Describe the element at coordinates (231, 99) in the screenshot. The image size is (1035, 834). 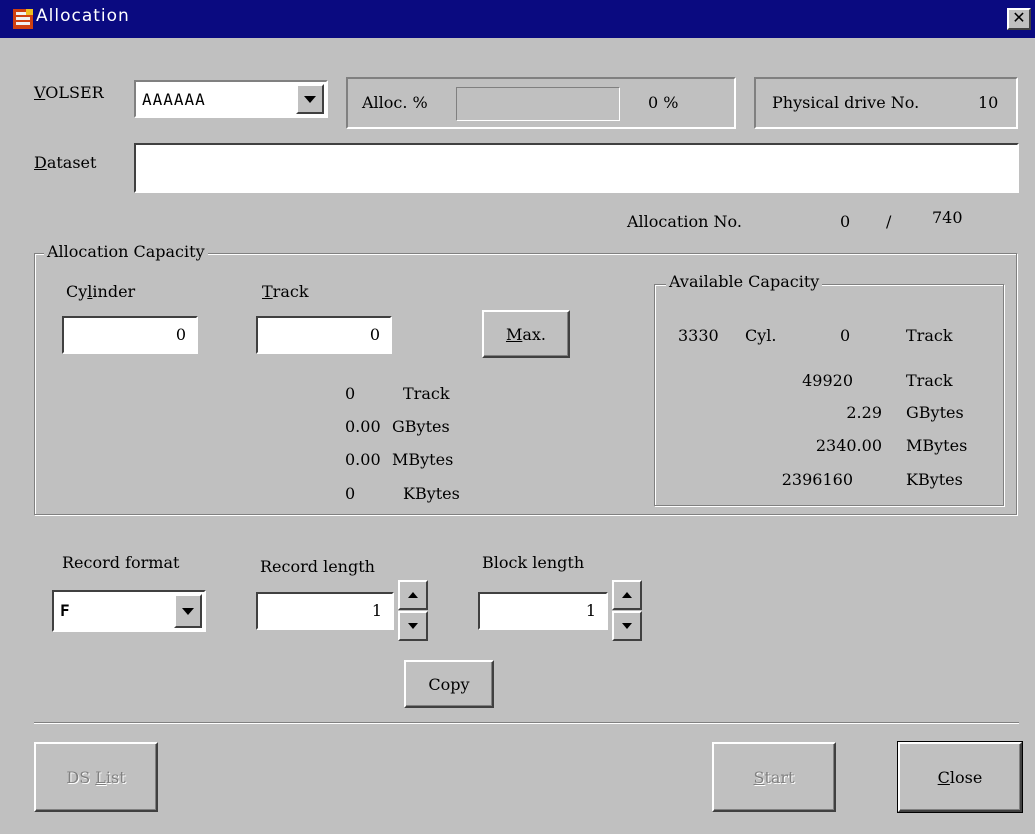
I see `volser-combobox: AAAAAA` at that location.